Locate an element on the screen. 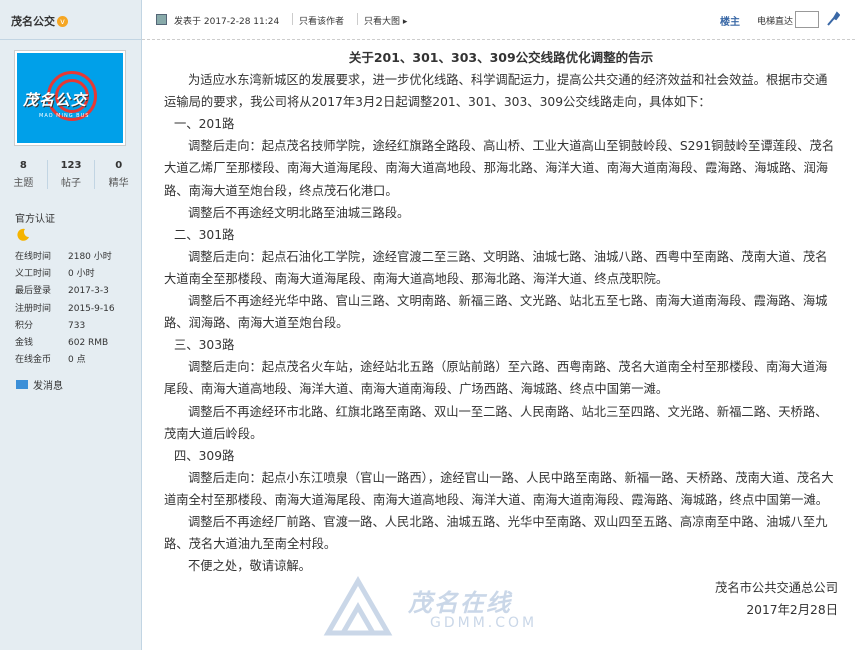 This screenshot has height=650, width=855. floor-jump-label: 电梯直达 is located at coordinates (774, 22).